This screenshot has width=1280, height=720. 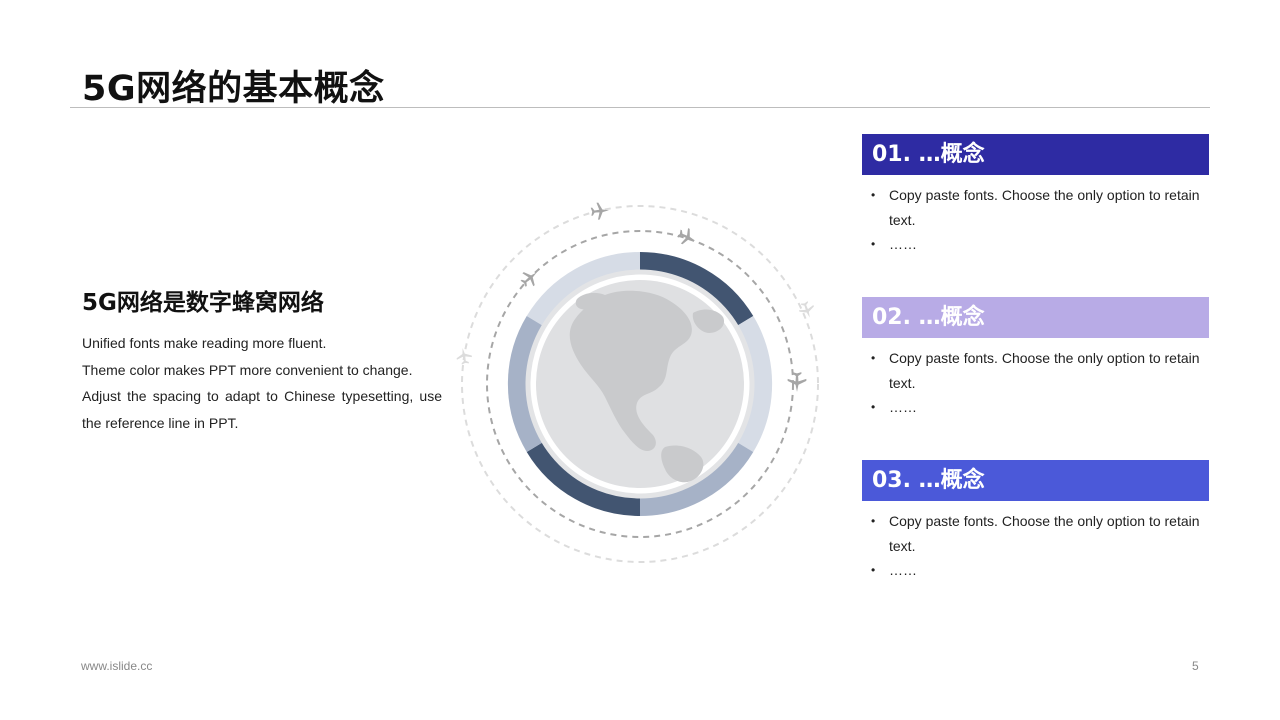 What do you see at coordinates (116, 666) in the screenshot?
I see `footer-url: www.islide.cc` at bounding box center [116, 666].